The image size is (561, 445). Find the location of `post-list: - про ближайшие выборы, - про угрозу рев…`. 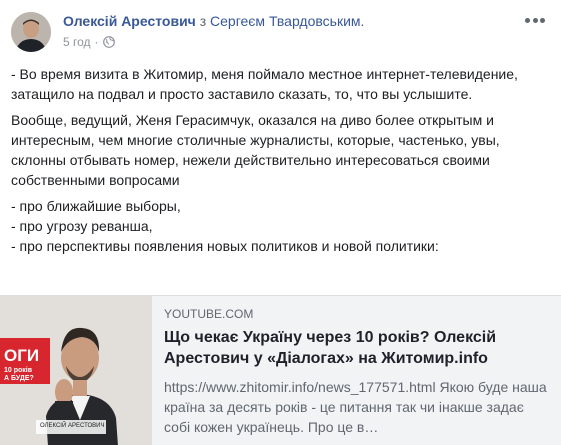

post-list: - про ближайшие выборы, - про угрозу рев… is located at coordinates (281, 226).